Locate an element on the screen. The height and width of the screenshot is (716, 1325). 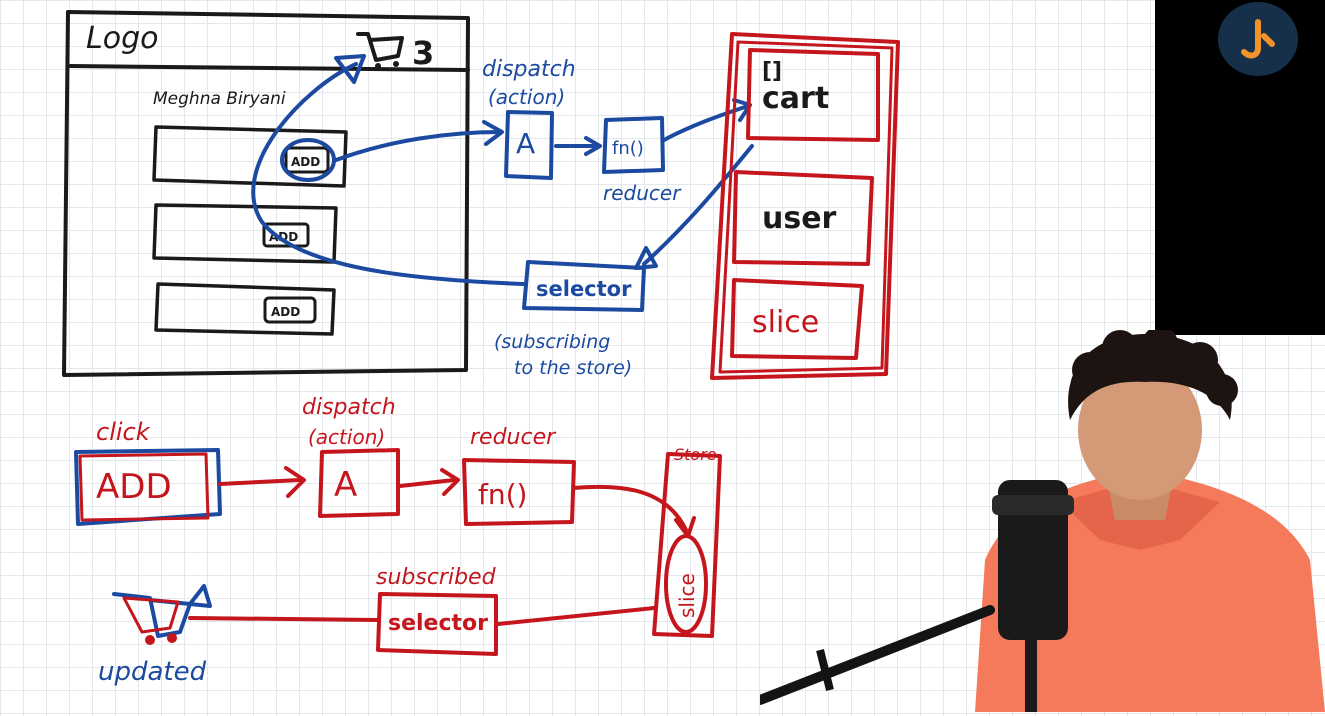
updated-label: updated is located at coordinates (152, 672).